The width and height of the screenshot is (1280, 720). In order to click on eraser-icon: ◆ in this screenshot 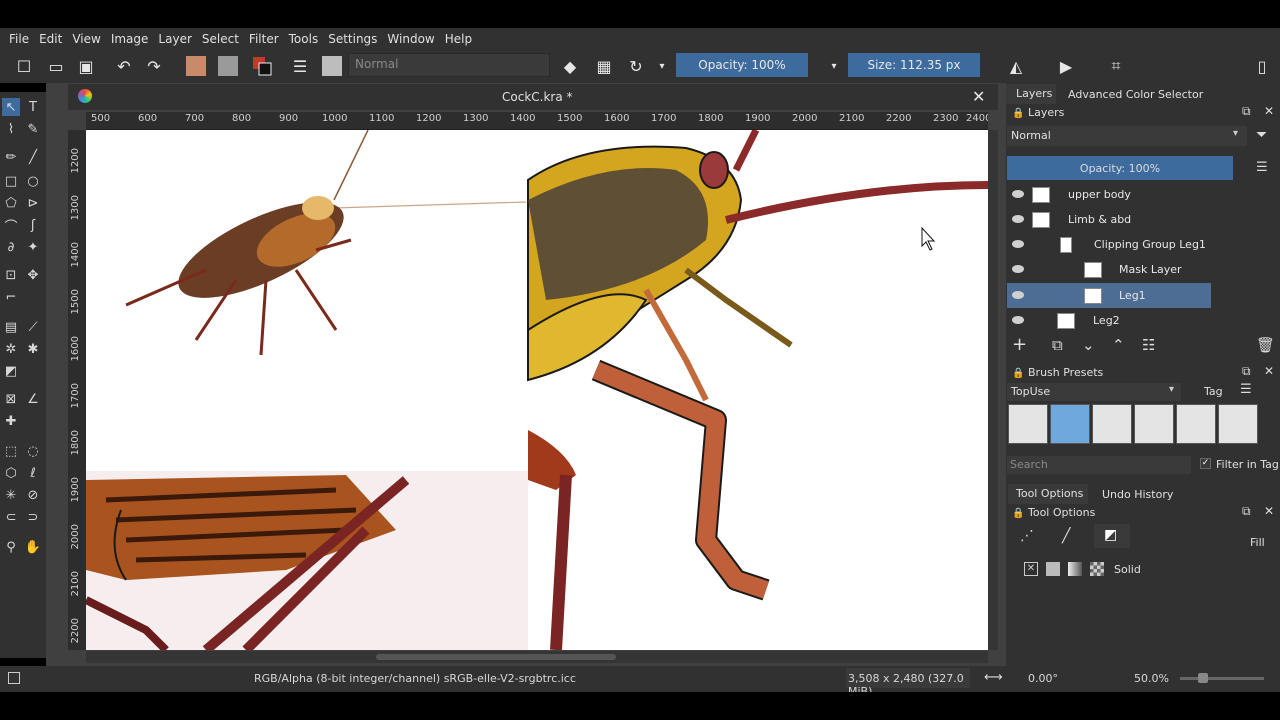, I will do `click(570, 66)`.